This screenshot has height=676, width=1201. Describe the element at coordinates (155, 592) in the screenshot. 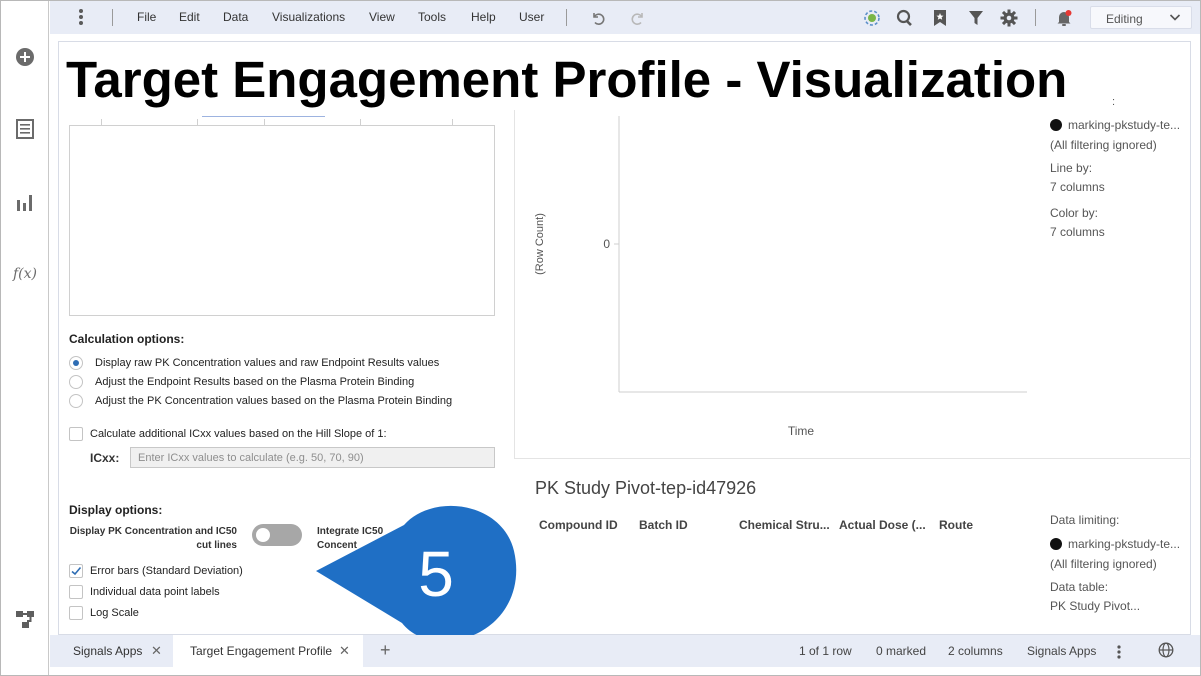

I see `data-labels-label: Individual data point labels` at that location.